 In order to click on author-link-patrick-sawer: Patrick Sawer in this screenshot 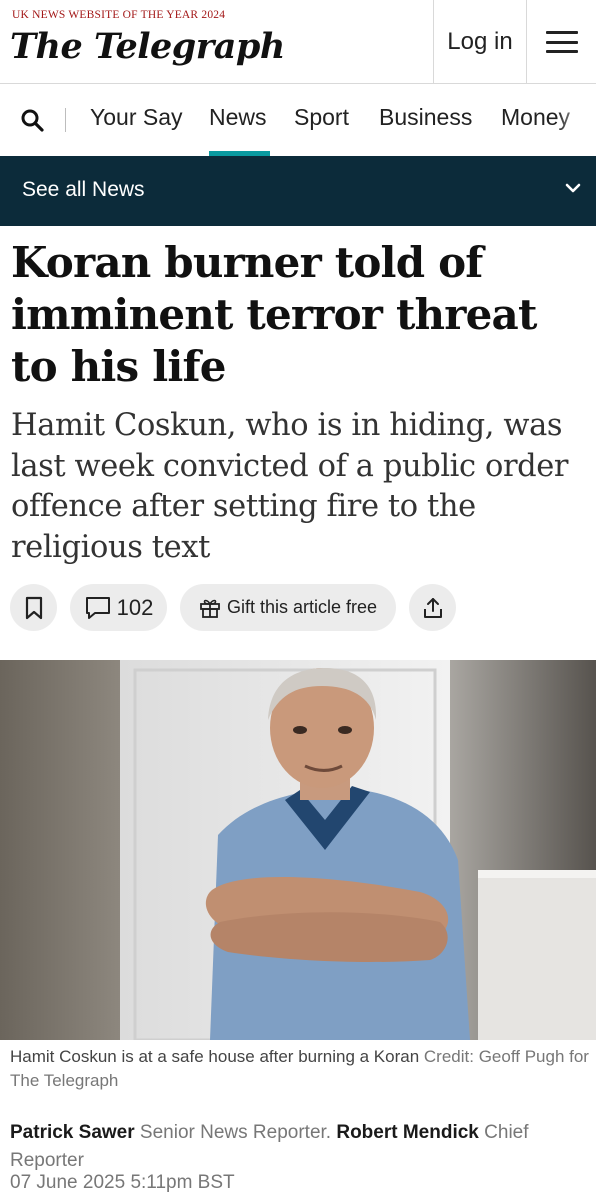, I will do `click(72, 1132)`.